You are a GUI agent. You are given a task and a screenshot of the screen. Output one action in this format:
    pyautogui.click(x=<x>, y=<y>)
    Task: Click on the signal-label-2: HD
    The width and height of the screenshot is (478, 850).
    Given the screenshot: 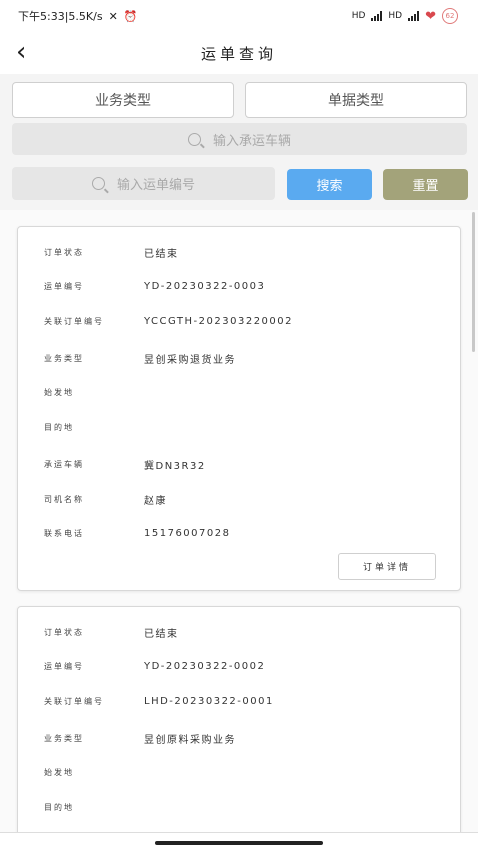 What is the action you would take?
    pyautogui.click(x=395, y=16)
    